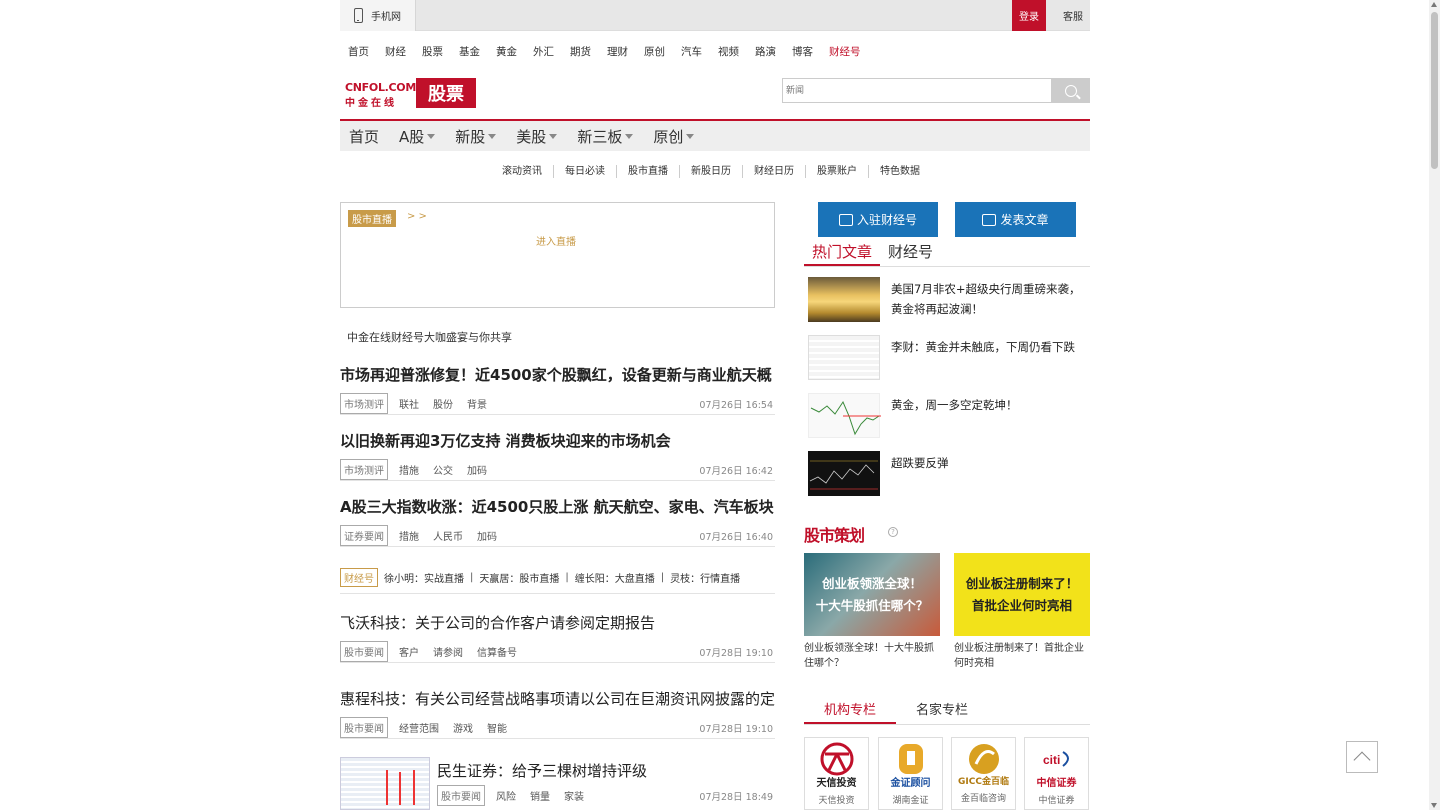  I want to click on main-nav-item: 理财, so click(617, 51).